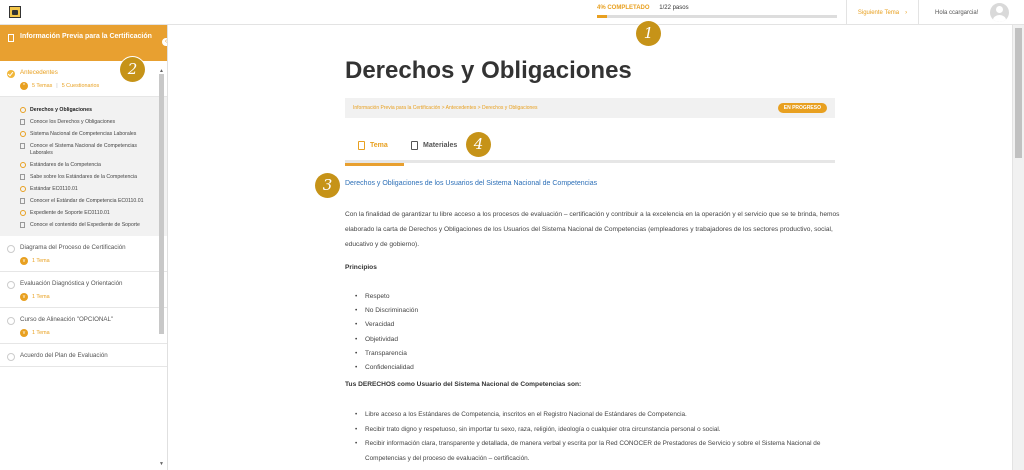  Describe the element at coordinates (83, 123) in the screenshot. I see `quiz-item: Conoce los Derechos y Obligaciones` at that location.